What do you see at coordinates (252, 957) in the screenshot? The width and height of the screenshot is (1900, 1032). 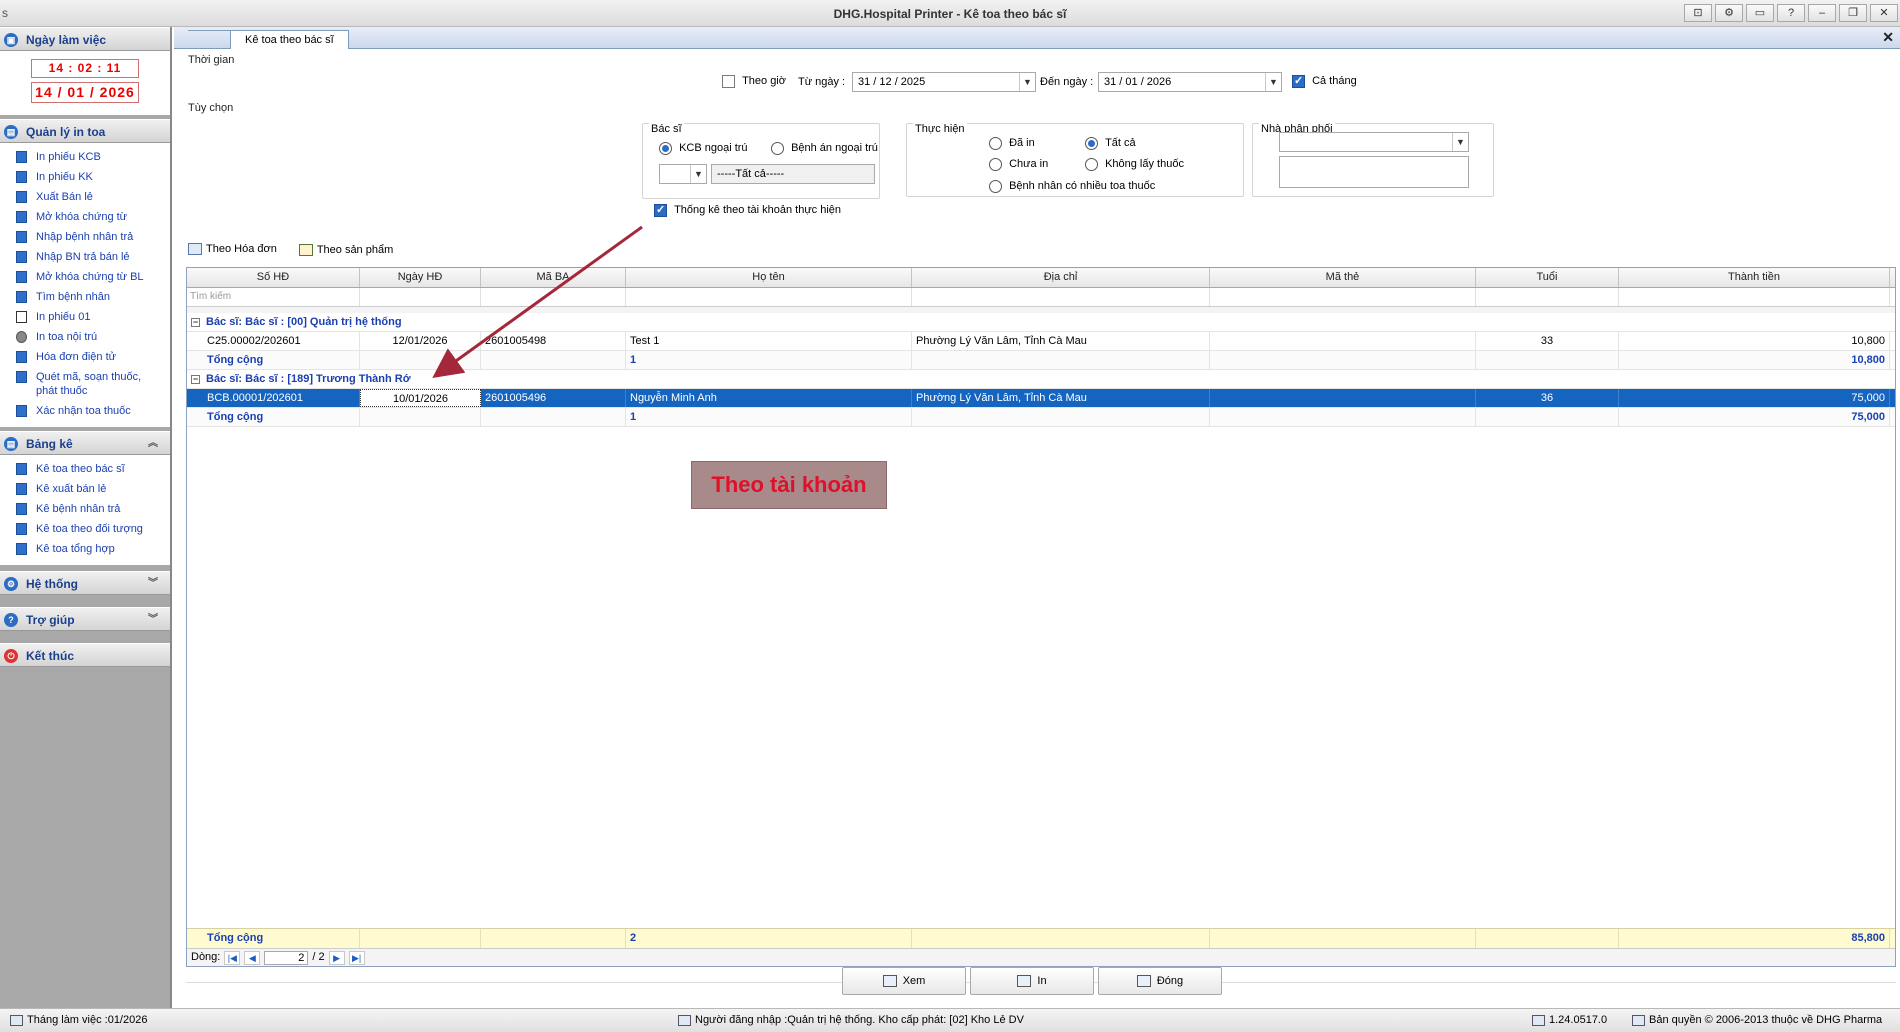 I see `prev-page-icon: ◀` at bounding box center [252, 957].